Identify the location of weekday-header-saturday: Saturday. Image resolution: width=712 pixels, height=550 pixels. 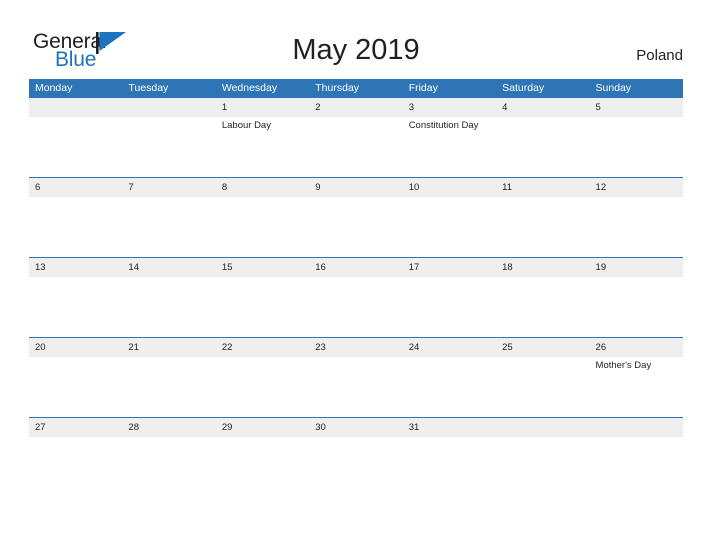
(523, 88).